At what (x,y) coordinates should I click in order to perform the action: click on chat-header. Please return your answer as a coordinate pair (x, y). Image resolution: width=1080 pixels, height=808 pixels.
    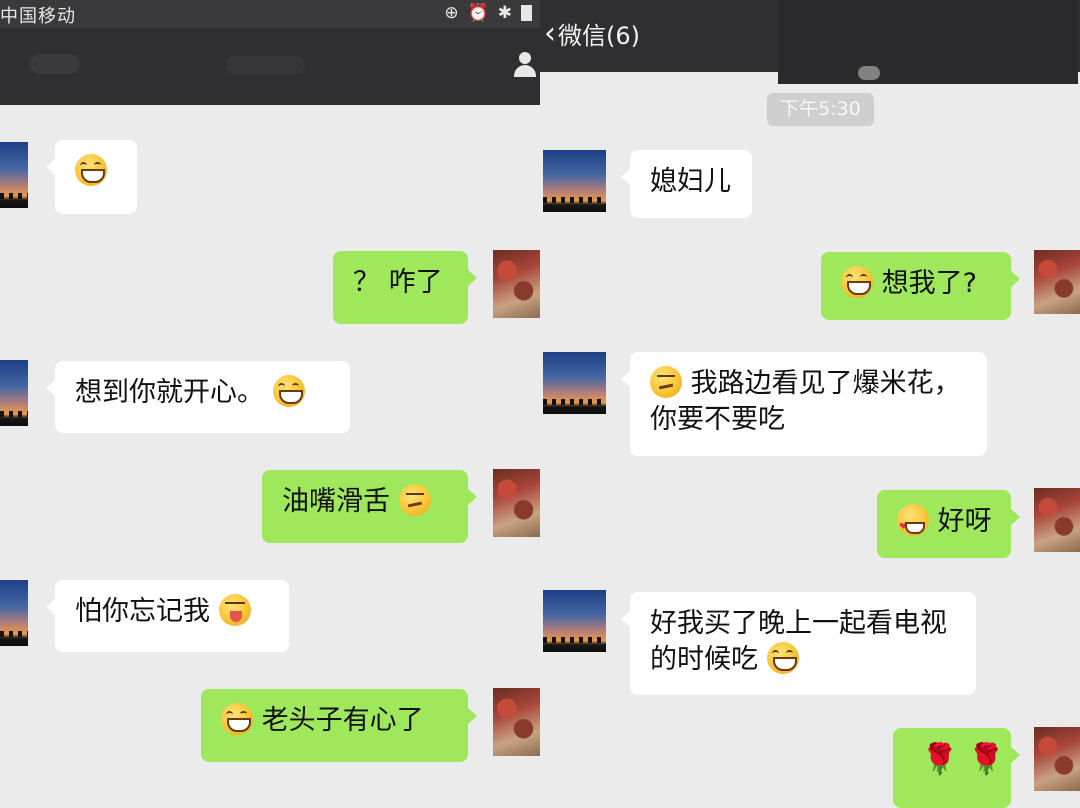
    Looking at the image, I should click on (270, 66).